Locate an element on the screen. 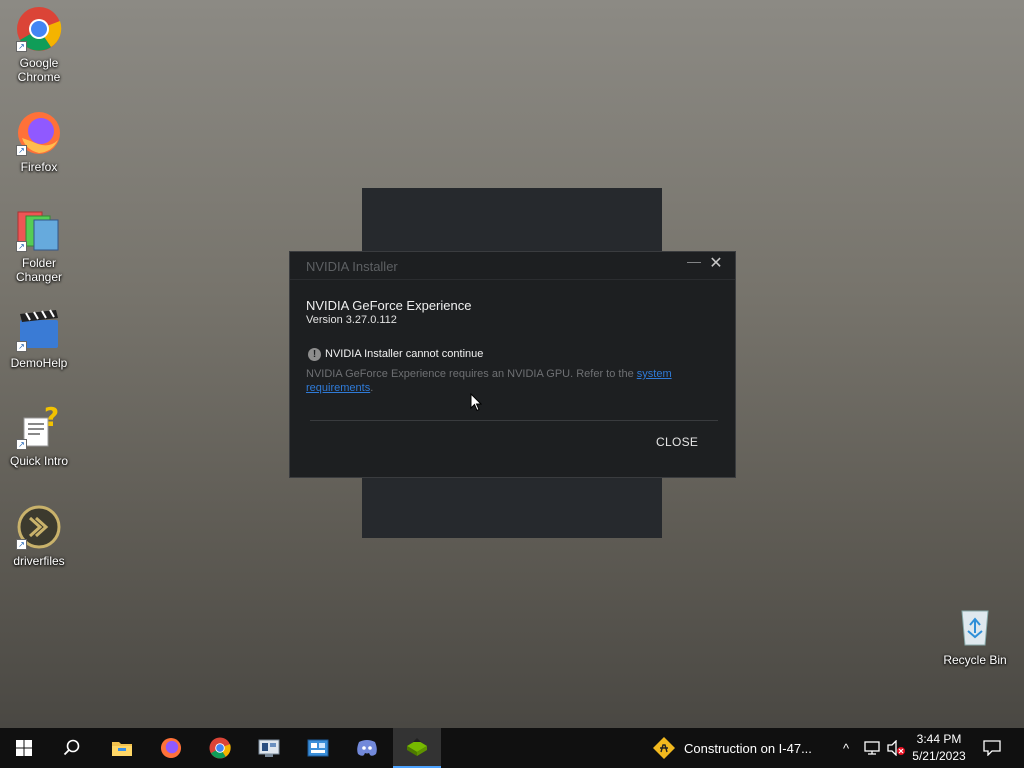 The height and width of the screenshot is (768, 1024). taskbar-app-monitor is located at coordinates (269, 748).